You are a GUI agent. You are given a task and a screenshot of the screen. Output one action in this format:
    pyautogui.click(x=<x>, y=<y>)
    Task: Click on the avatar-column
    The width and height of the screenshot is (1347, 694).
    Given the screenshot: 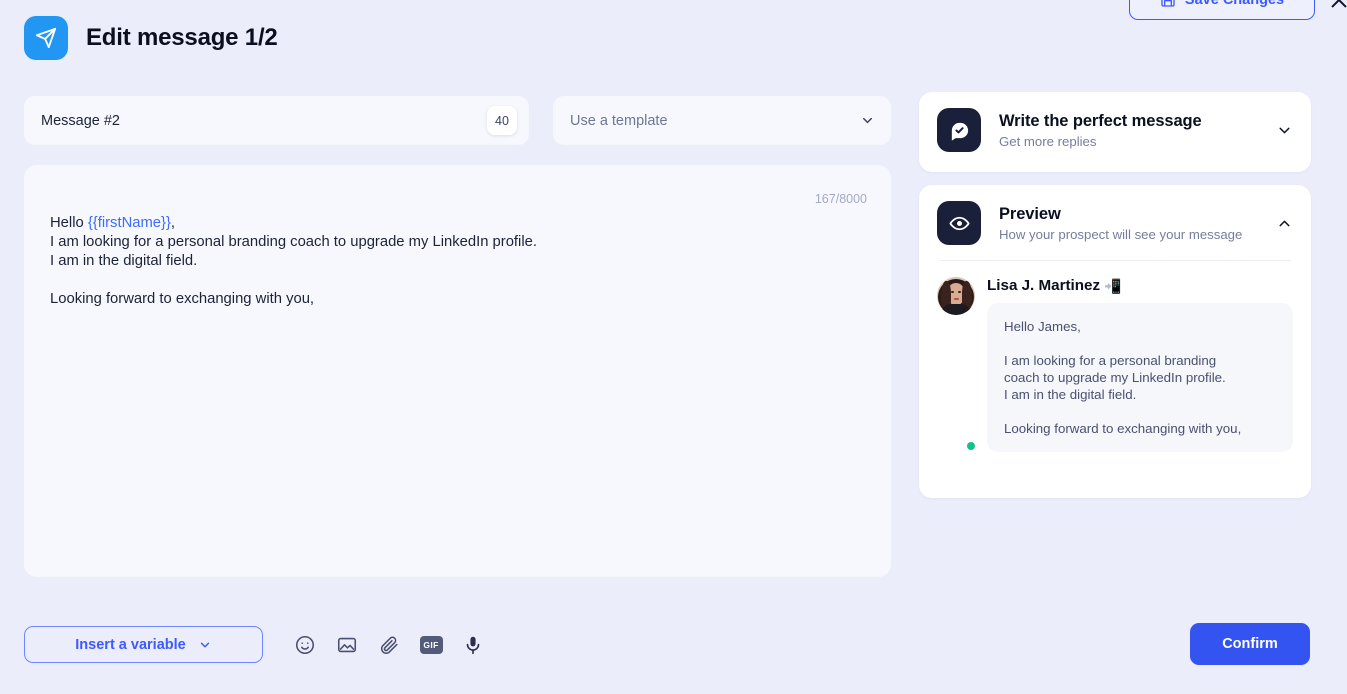 What is the action you would take?
    pyautogui.click(x=956, y=364)
    